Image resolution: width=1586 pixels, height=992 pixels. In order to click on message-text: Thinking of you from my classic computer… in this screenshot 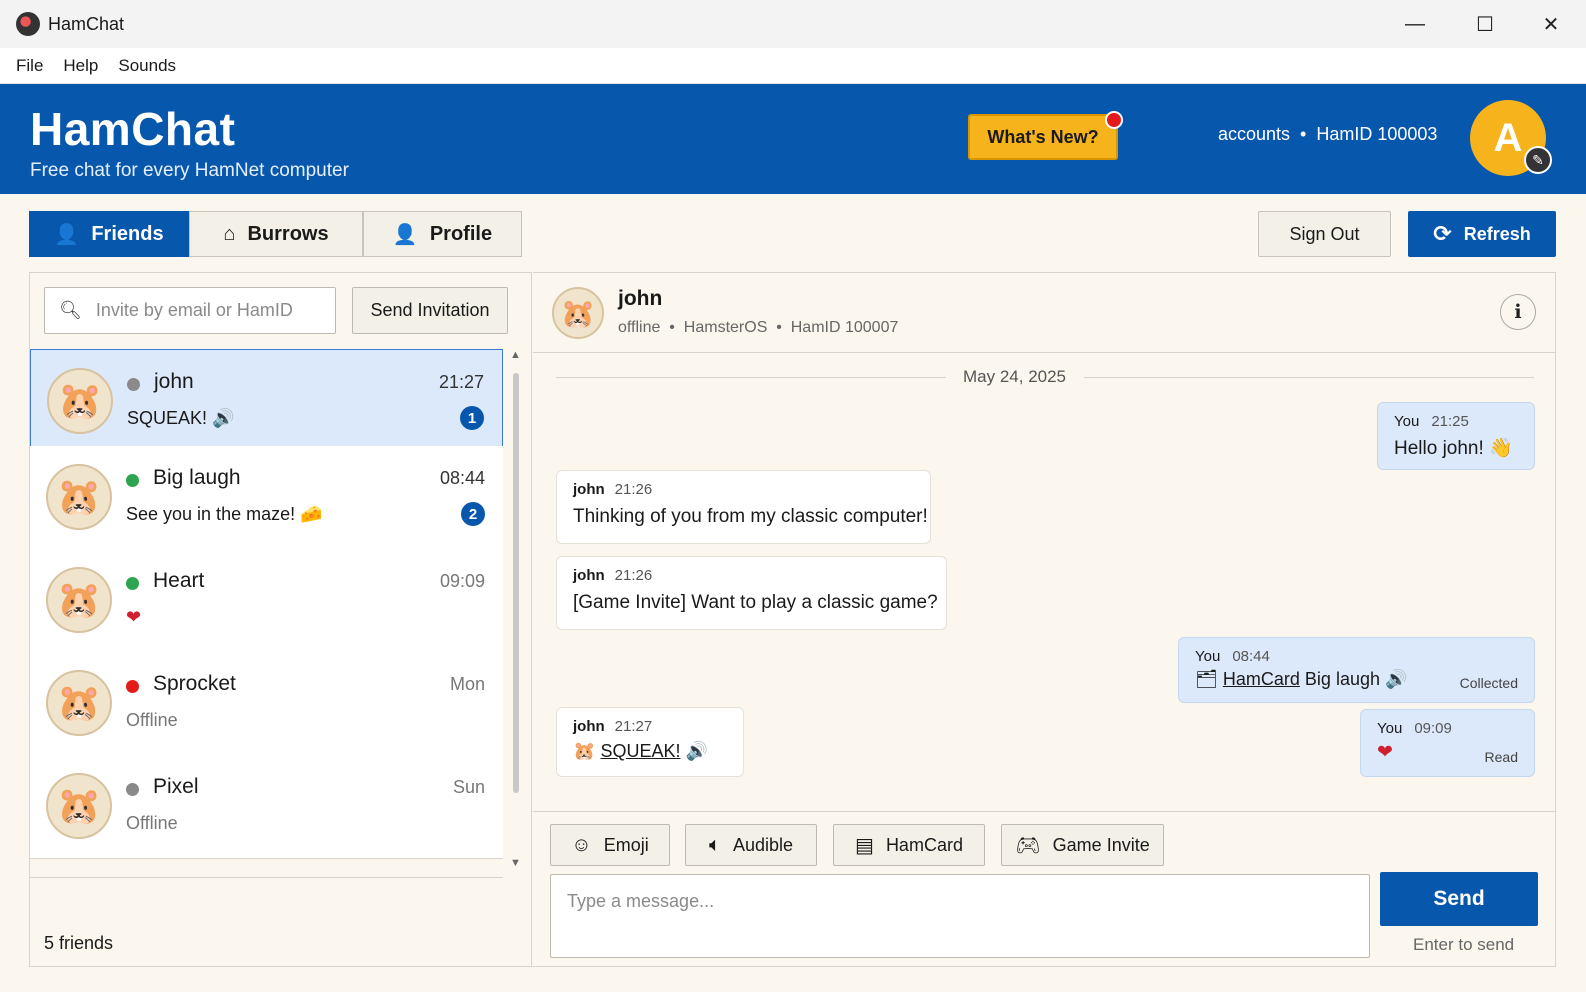, I will do `click(750, 516)`.